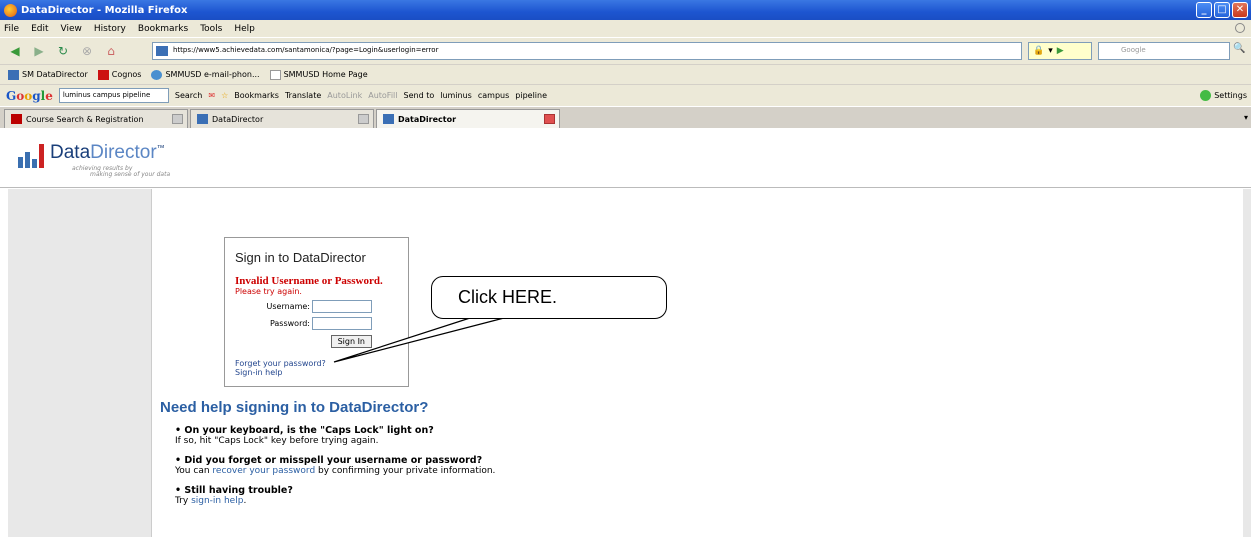 The image size is (1251, 537). I want to click on right-gutter, so click(1247, 363).